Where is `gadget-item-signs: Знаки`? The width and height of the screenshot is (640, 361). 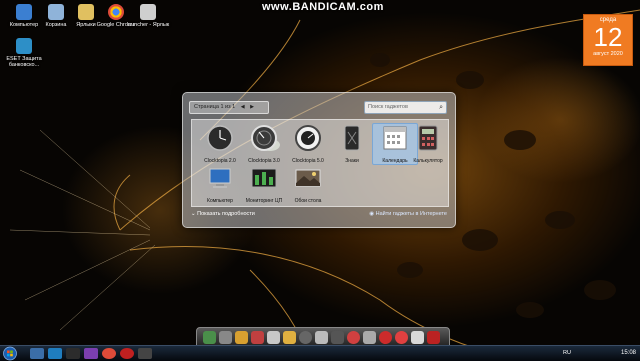 gadget-item-signs: Знаки is located at coordinates (352, 144).